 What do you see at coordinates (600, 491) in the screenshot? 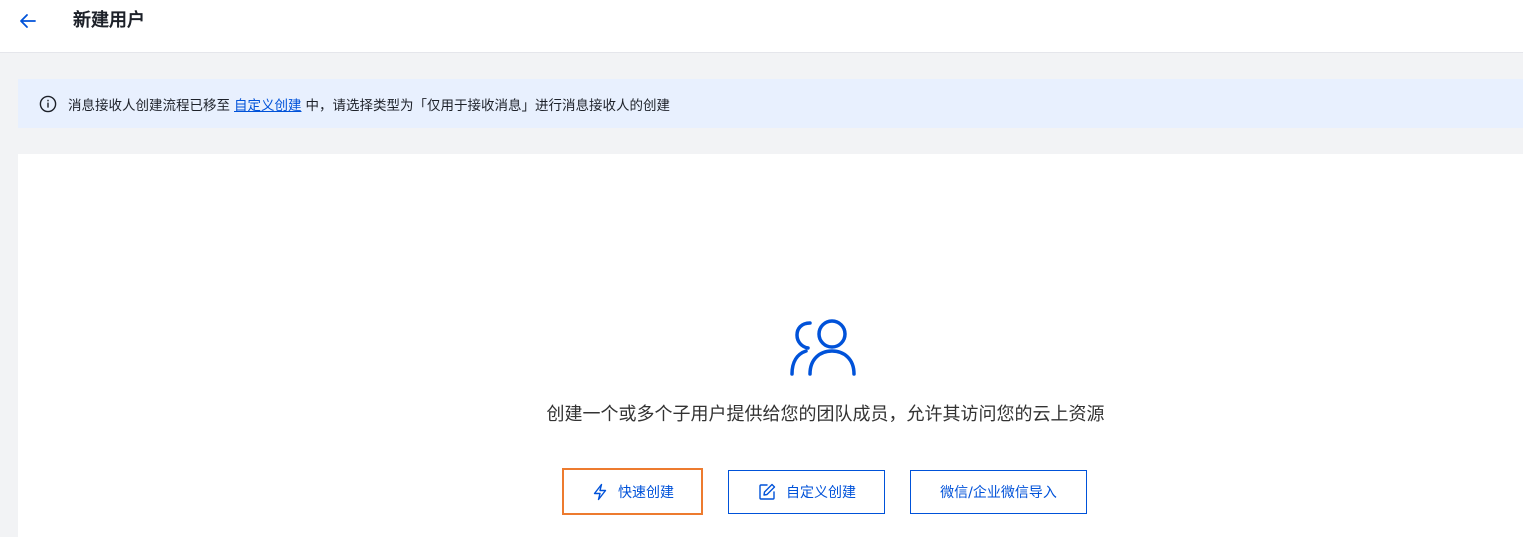
I see `lightning-icon` at bounding box center [600, 491].